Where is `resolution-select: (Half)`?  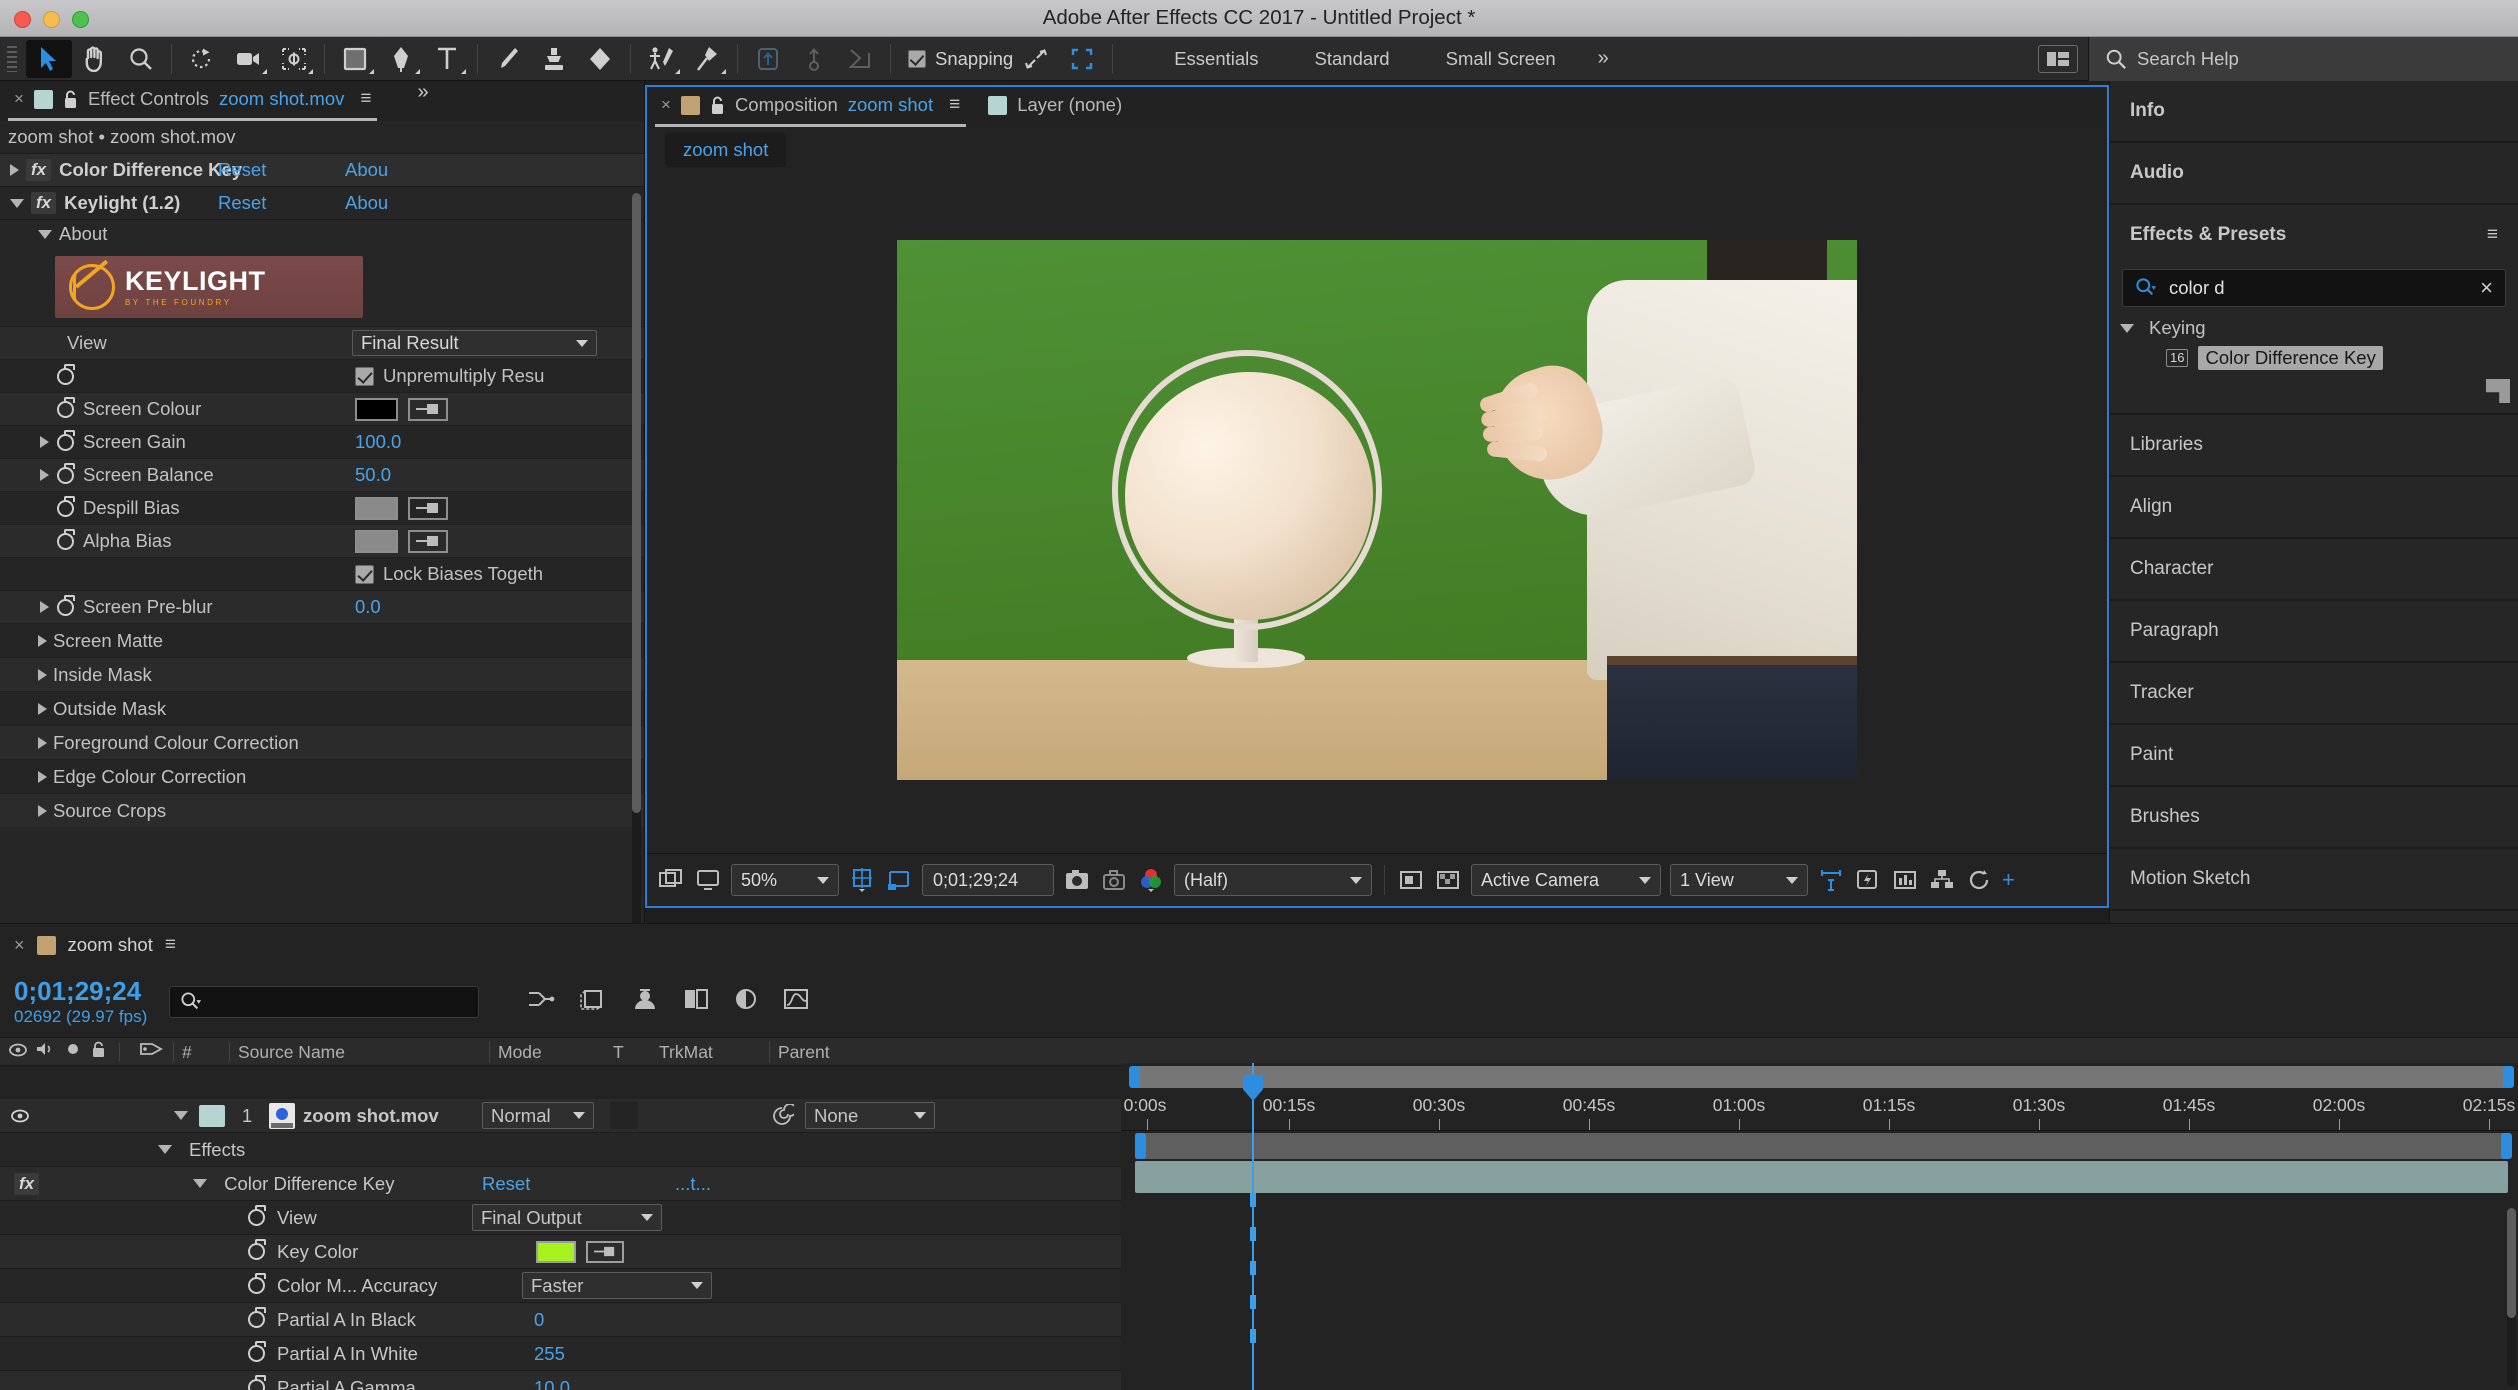 resolution-select: (Half) is located at coordinates (1273, 880).